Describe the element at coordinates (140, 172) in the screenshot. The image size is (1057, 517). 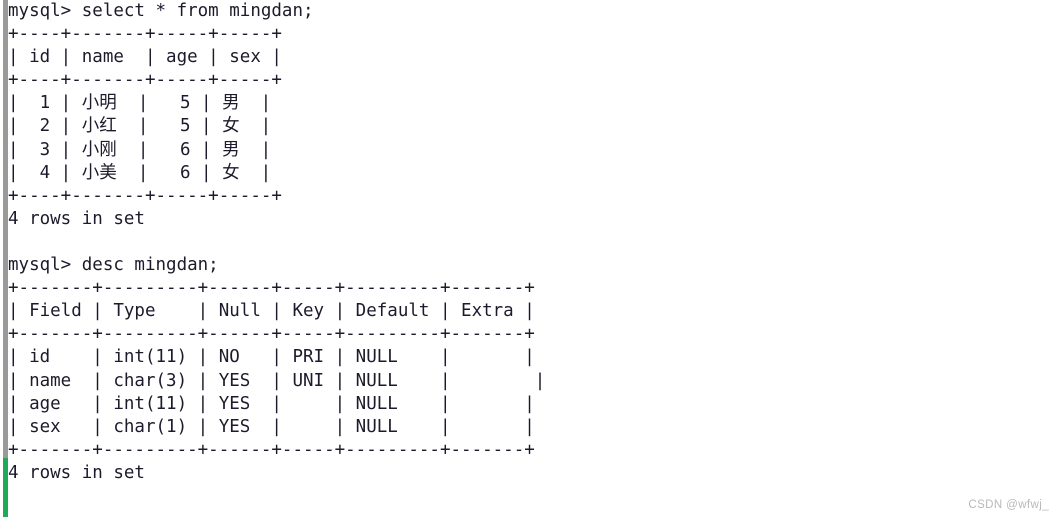
I see `terminal-line: | 4 | 小美 | 6 | 女 |` at that location.